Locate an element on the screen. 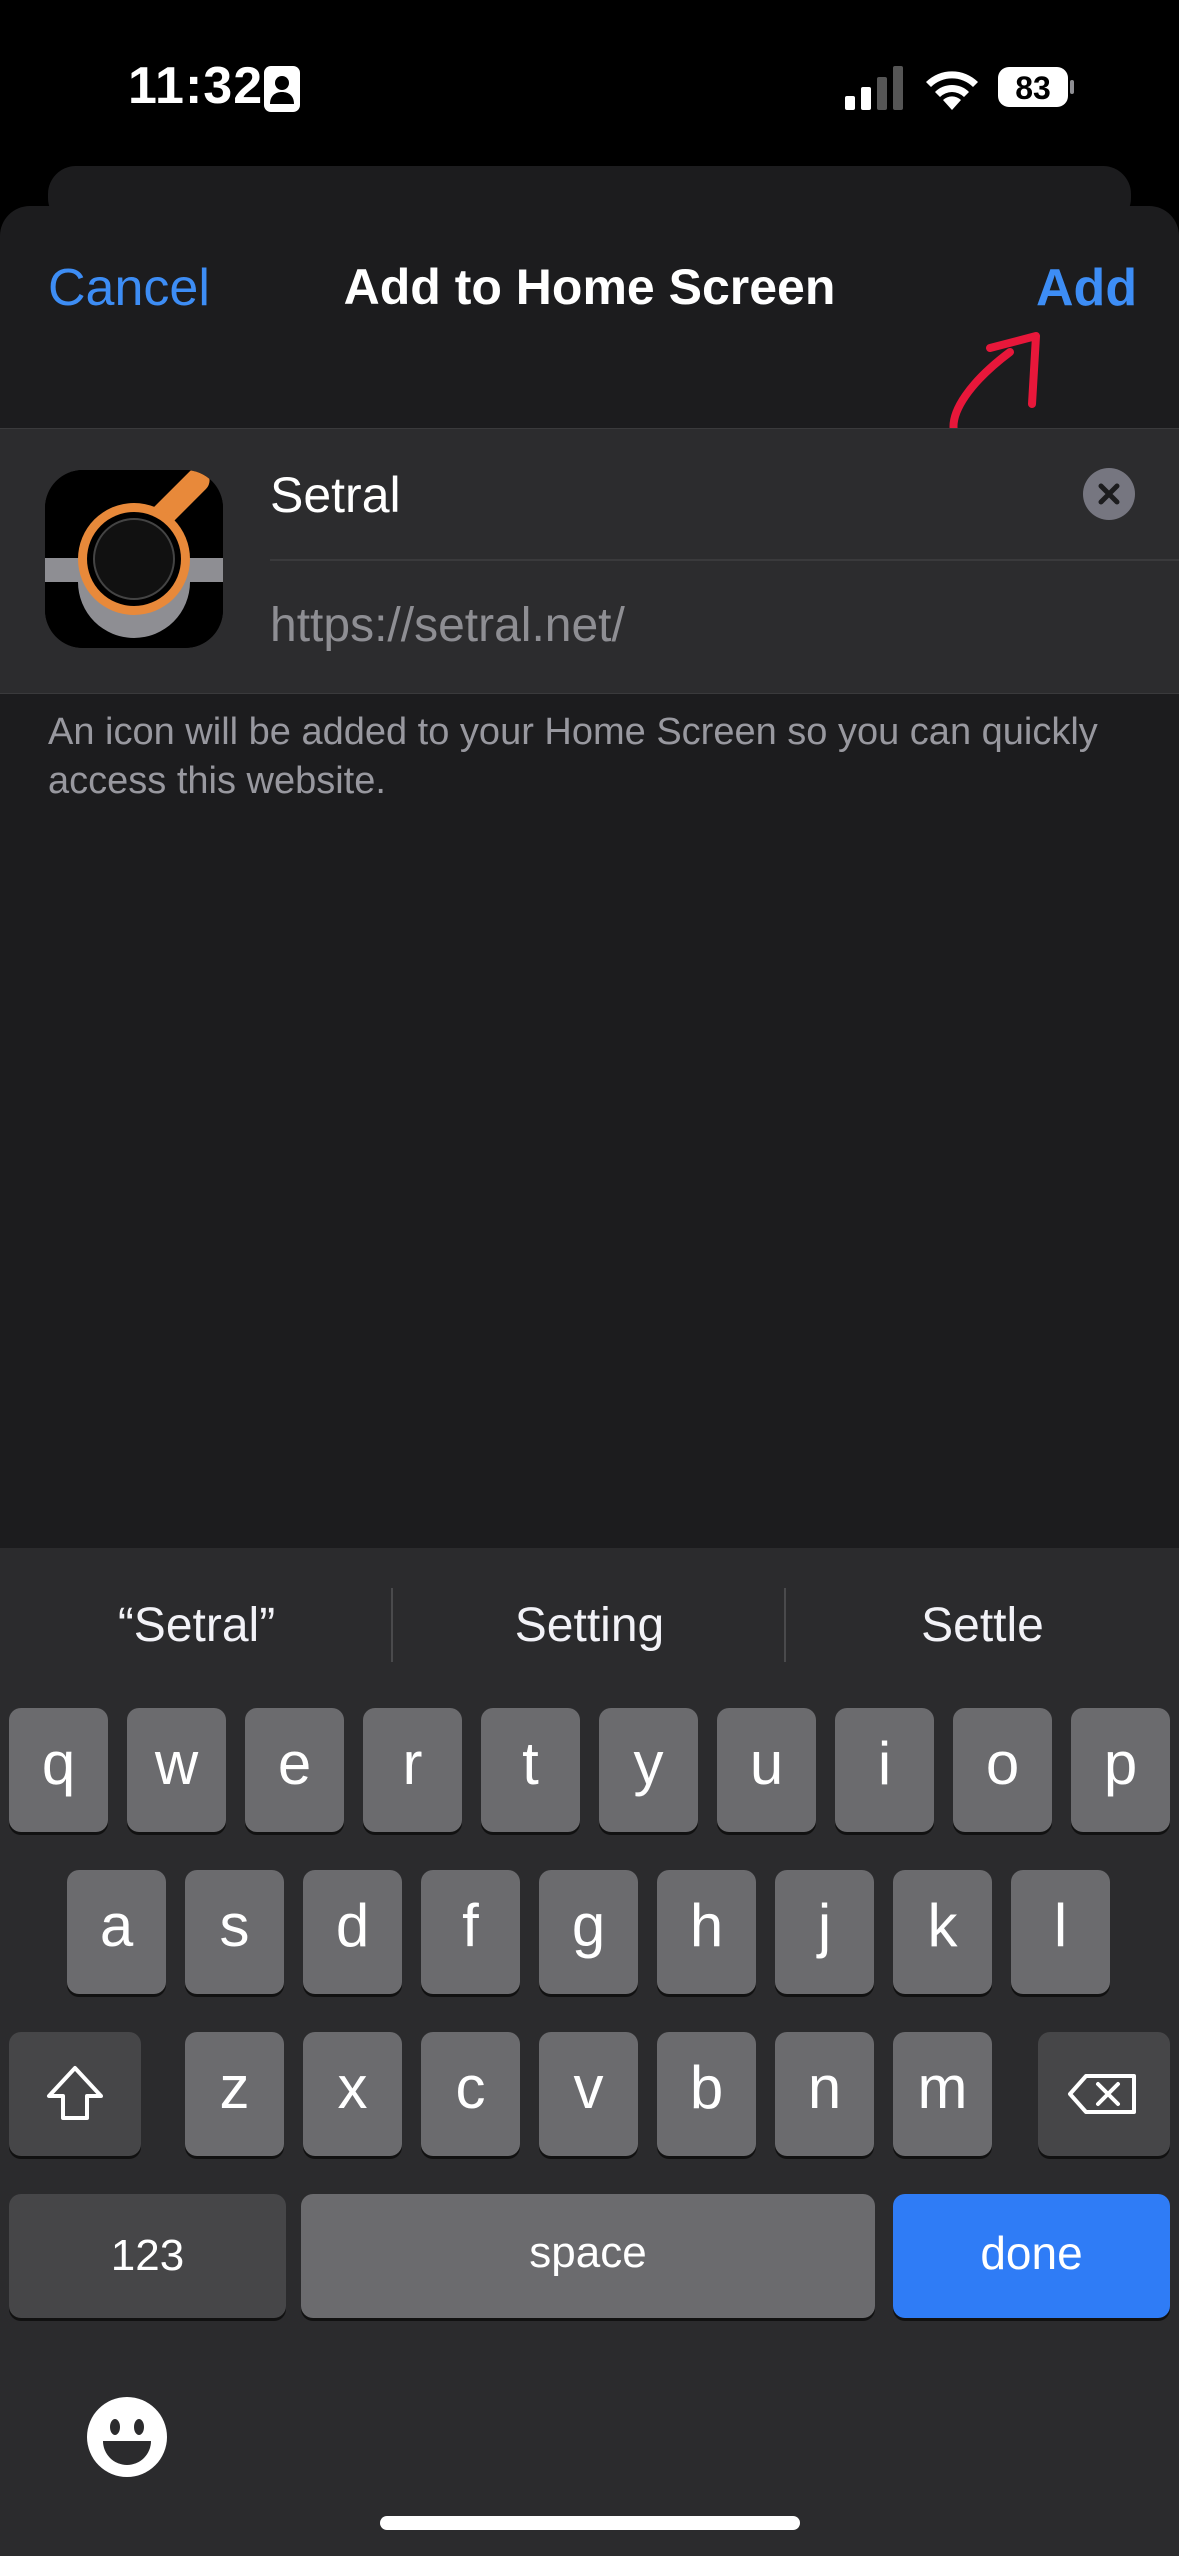  key-d: d is located at coordinates (352, 1932).